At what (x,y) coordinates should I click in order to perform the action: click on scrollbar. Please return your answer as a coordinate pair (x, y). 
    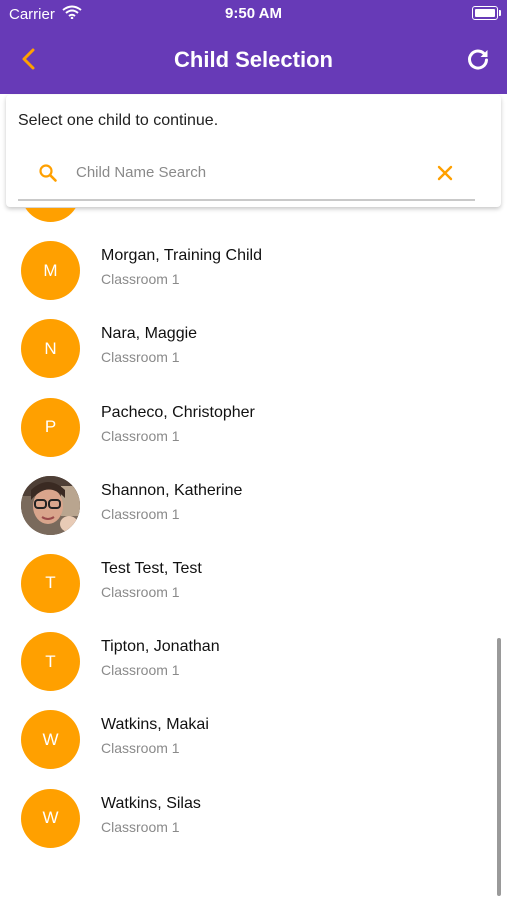
    Looking at the image, I should click on (499, 767).